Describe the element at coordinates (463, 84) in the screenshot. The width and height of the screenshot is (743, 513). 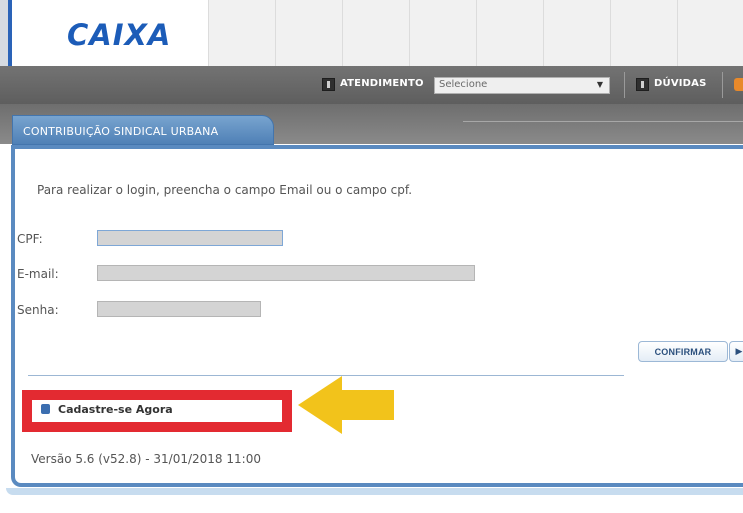
I see `atendimento-select-value: Selecione` at that location.